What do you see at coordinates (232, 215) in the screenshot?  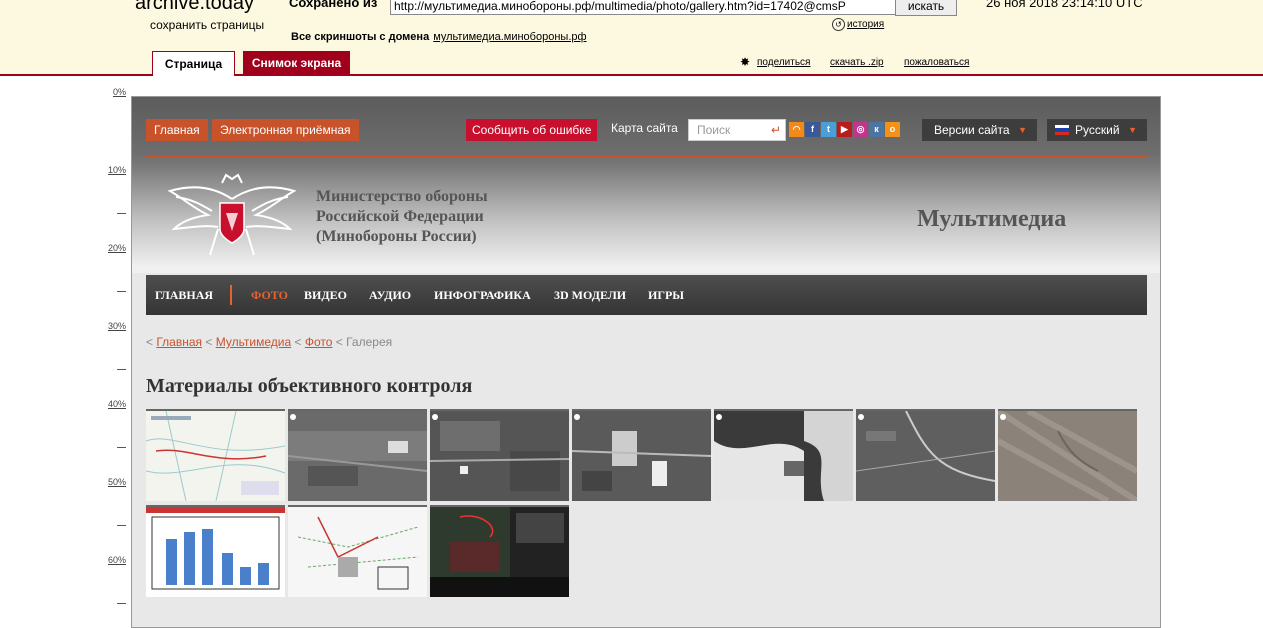 I see `double-headed-eagle-emblem-icon` at bounding box center [232, 215].